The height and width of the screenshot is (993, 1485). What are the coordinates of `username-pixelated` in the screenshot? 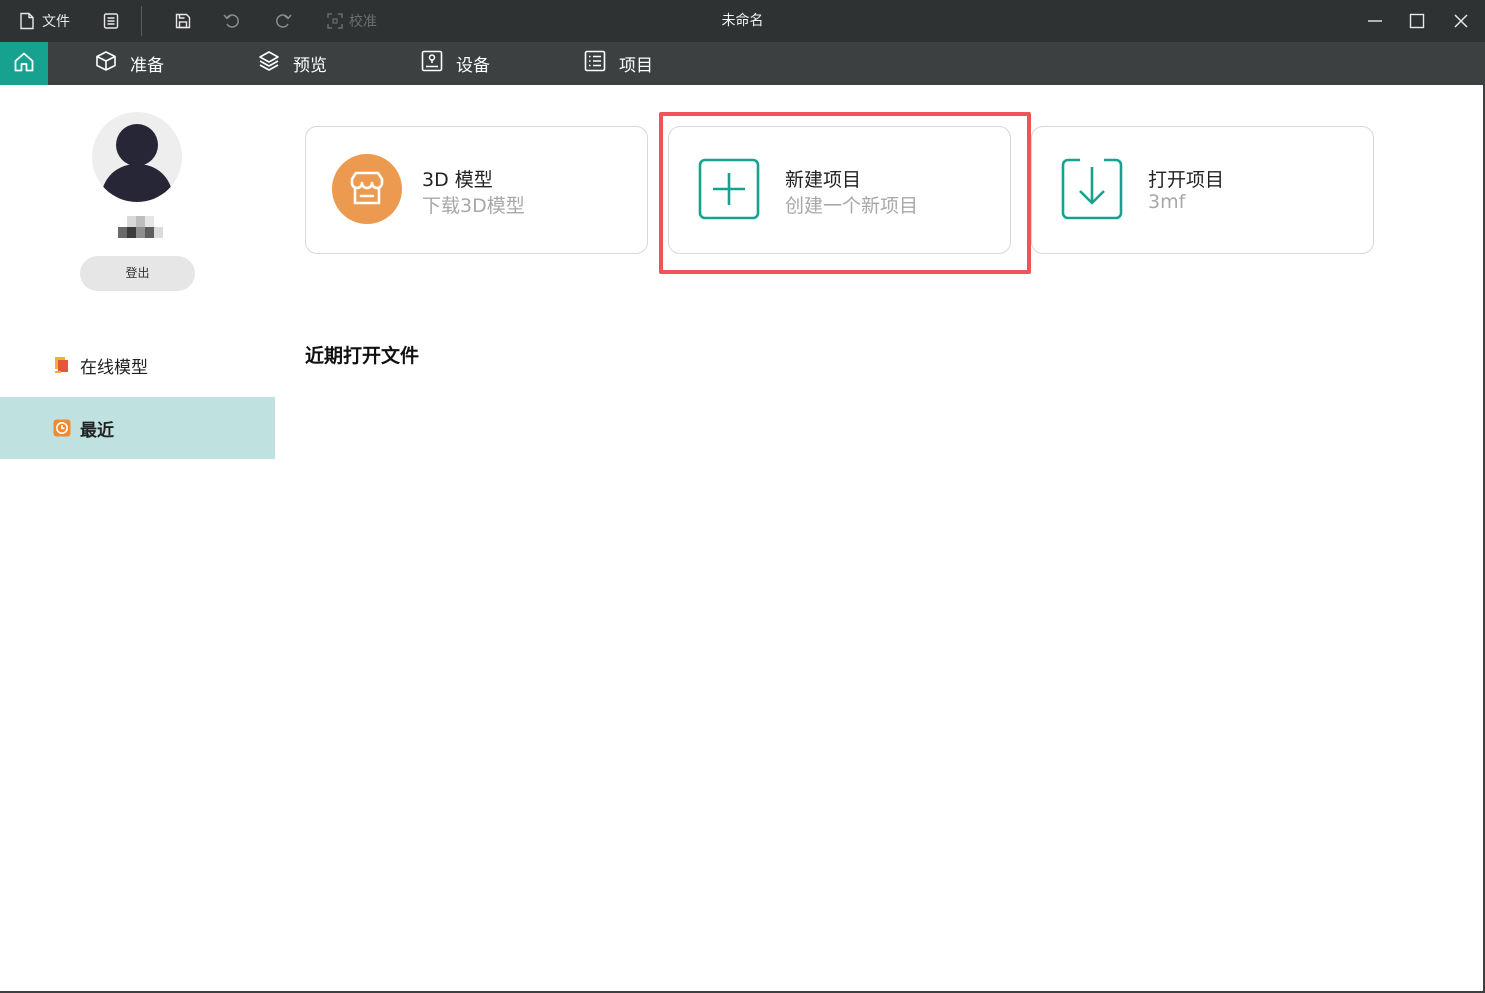 It's located at (141, 227).